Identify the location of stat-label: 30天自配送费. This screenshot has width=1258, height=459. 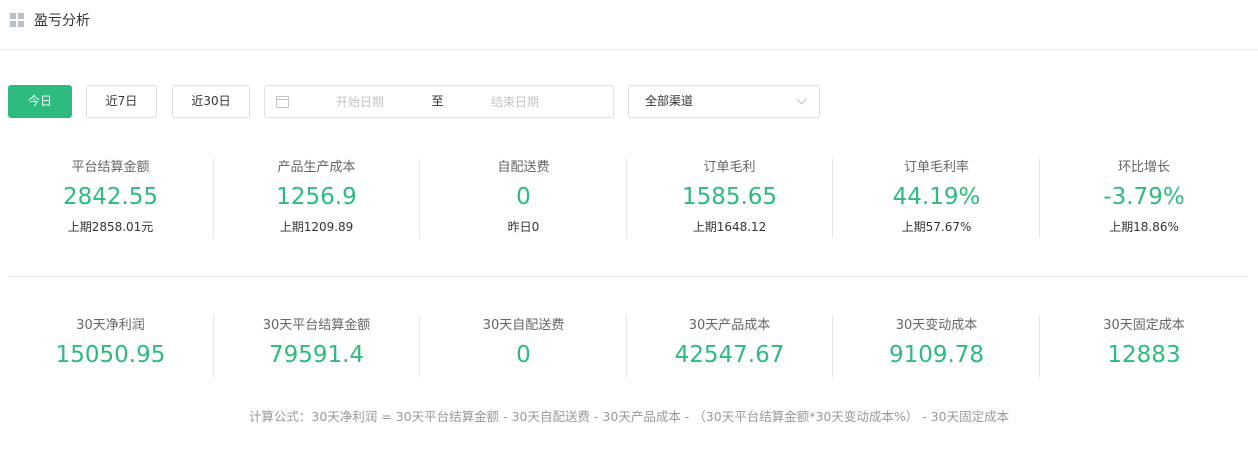
(523, 325).